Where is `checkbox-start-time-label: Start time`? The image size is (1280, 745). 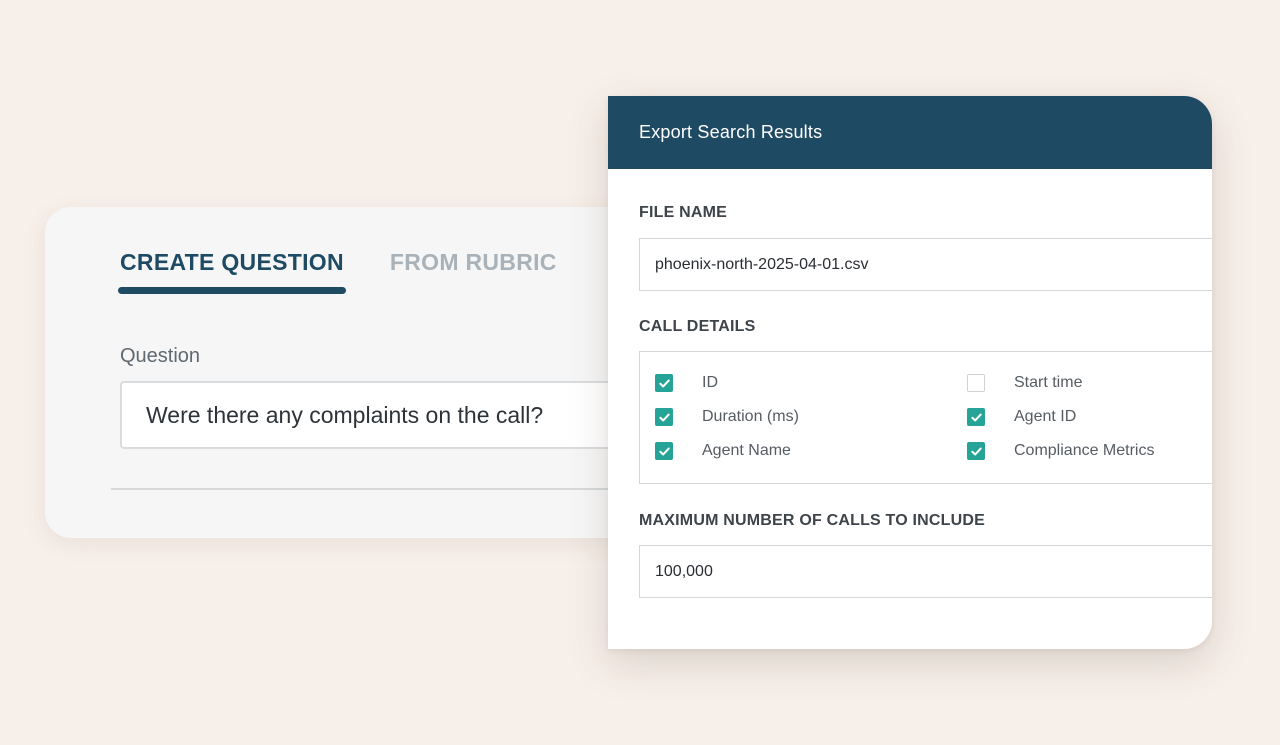
checkbox-start-time-label: Start time is located at coordinates (1048, 382).